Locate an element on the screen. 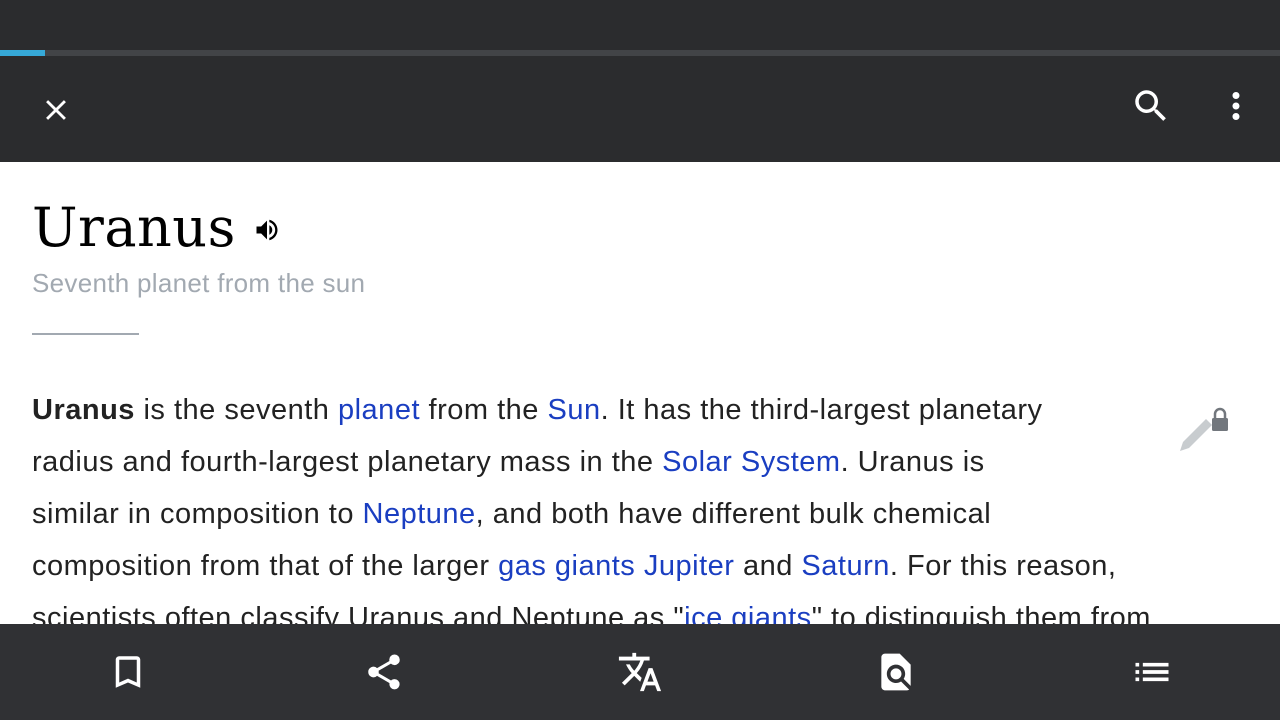 The height and width of the screenshot is (720, 1280). bookmark-button is located at coordinates (128, 672).